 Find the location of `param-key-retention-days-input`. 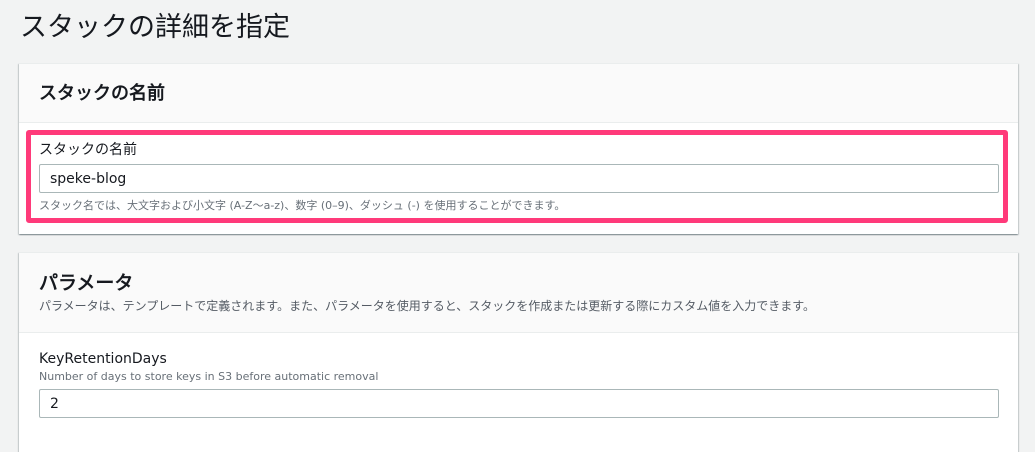

param-key-retention-days-input is located at coordinates (519, 403).